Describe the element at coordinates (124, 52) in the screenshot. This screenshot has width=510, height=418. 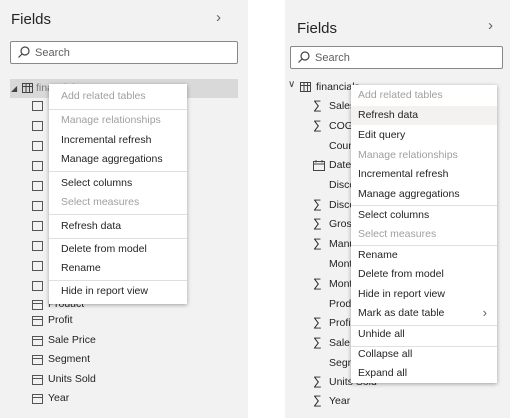
I see `left-search-input: Search` at that location.